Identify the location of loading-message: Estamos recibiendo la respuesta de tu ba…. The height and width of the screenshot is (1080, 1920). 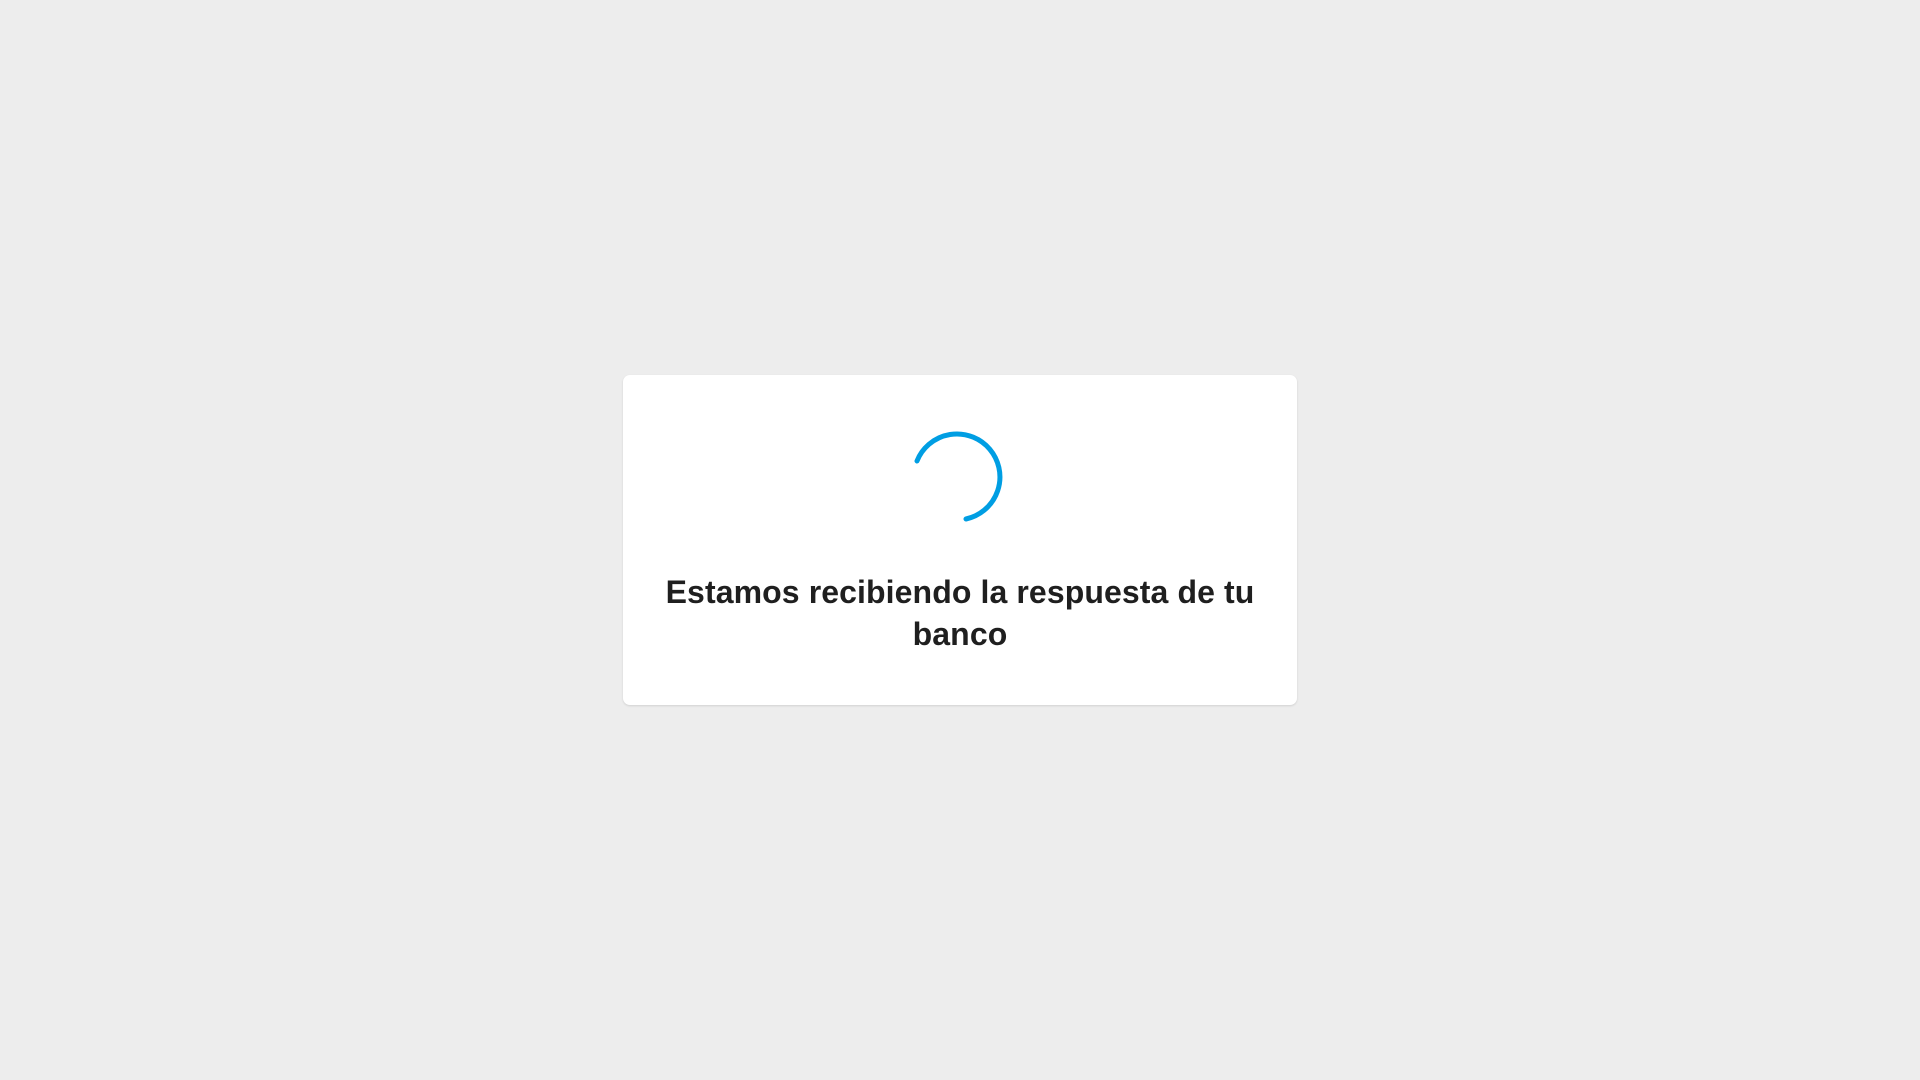
(960, 613).